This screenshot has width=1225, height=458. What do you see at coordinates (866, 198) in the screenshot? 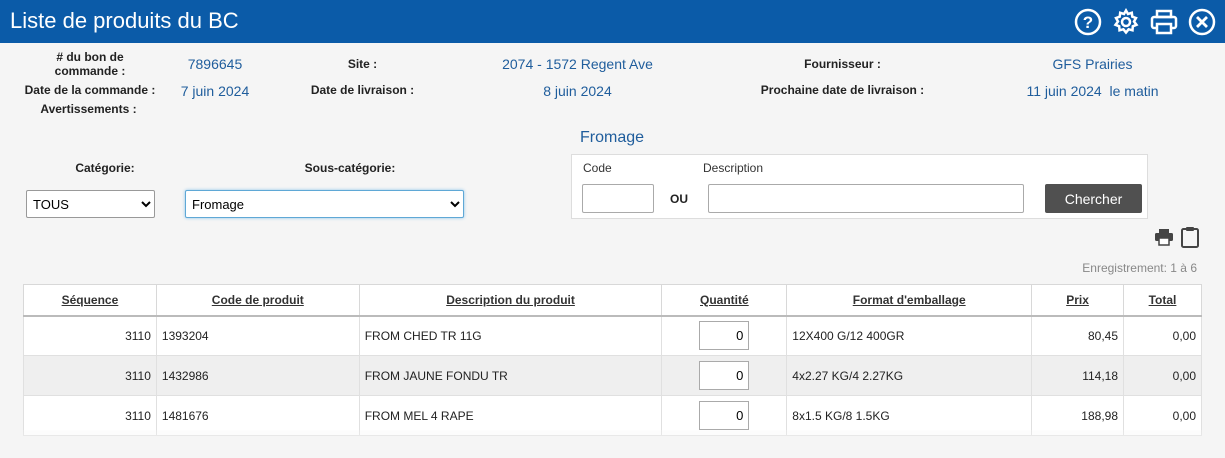
I see `description-input` at bounding box center [866, 198].